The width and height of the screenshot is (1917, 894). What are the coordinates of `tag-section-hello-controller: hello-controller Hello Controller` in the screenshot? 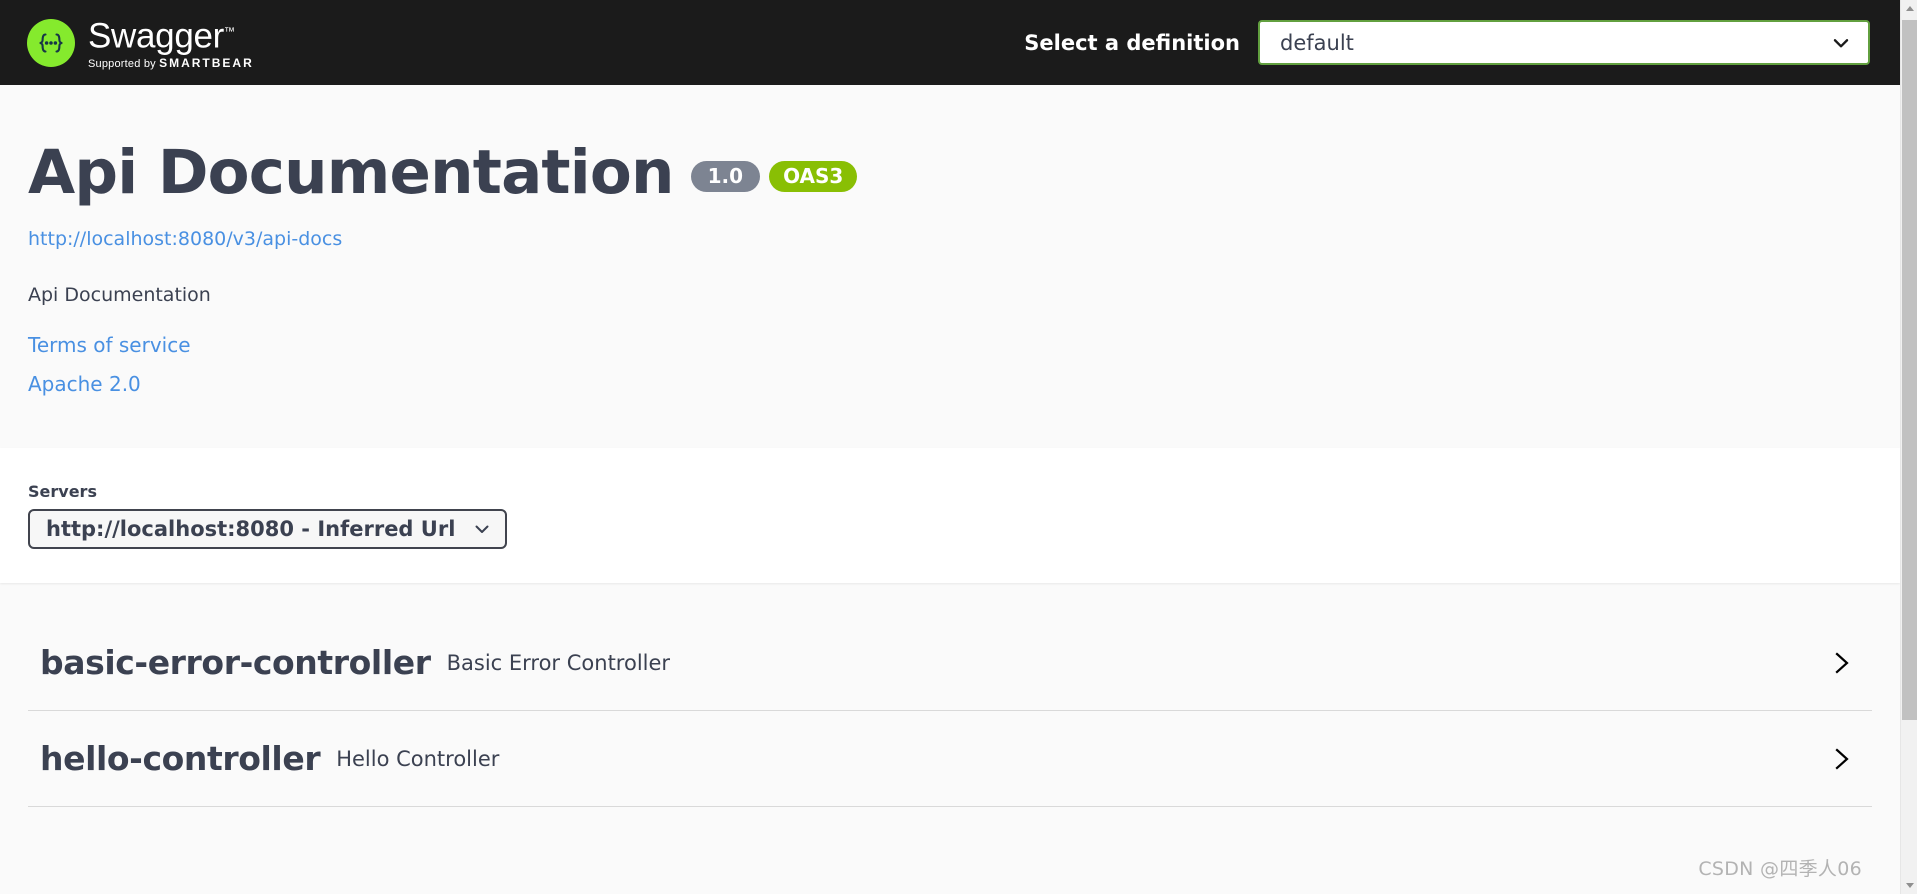 It's located at (950, 759).